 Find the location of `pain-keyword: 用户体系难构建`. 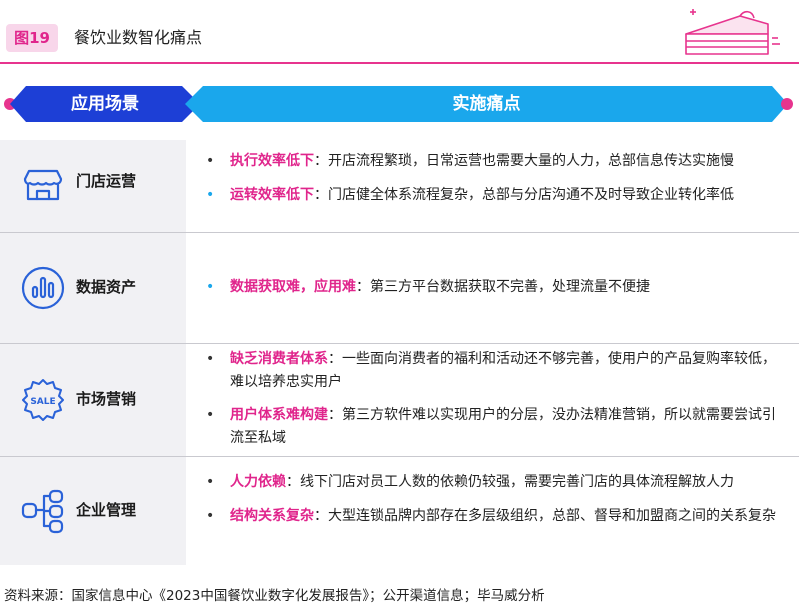

pain-keyword: 用户体系难构建 is located at coordinates (279, 415).